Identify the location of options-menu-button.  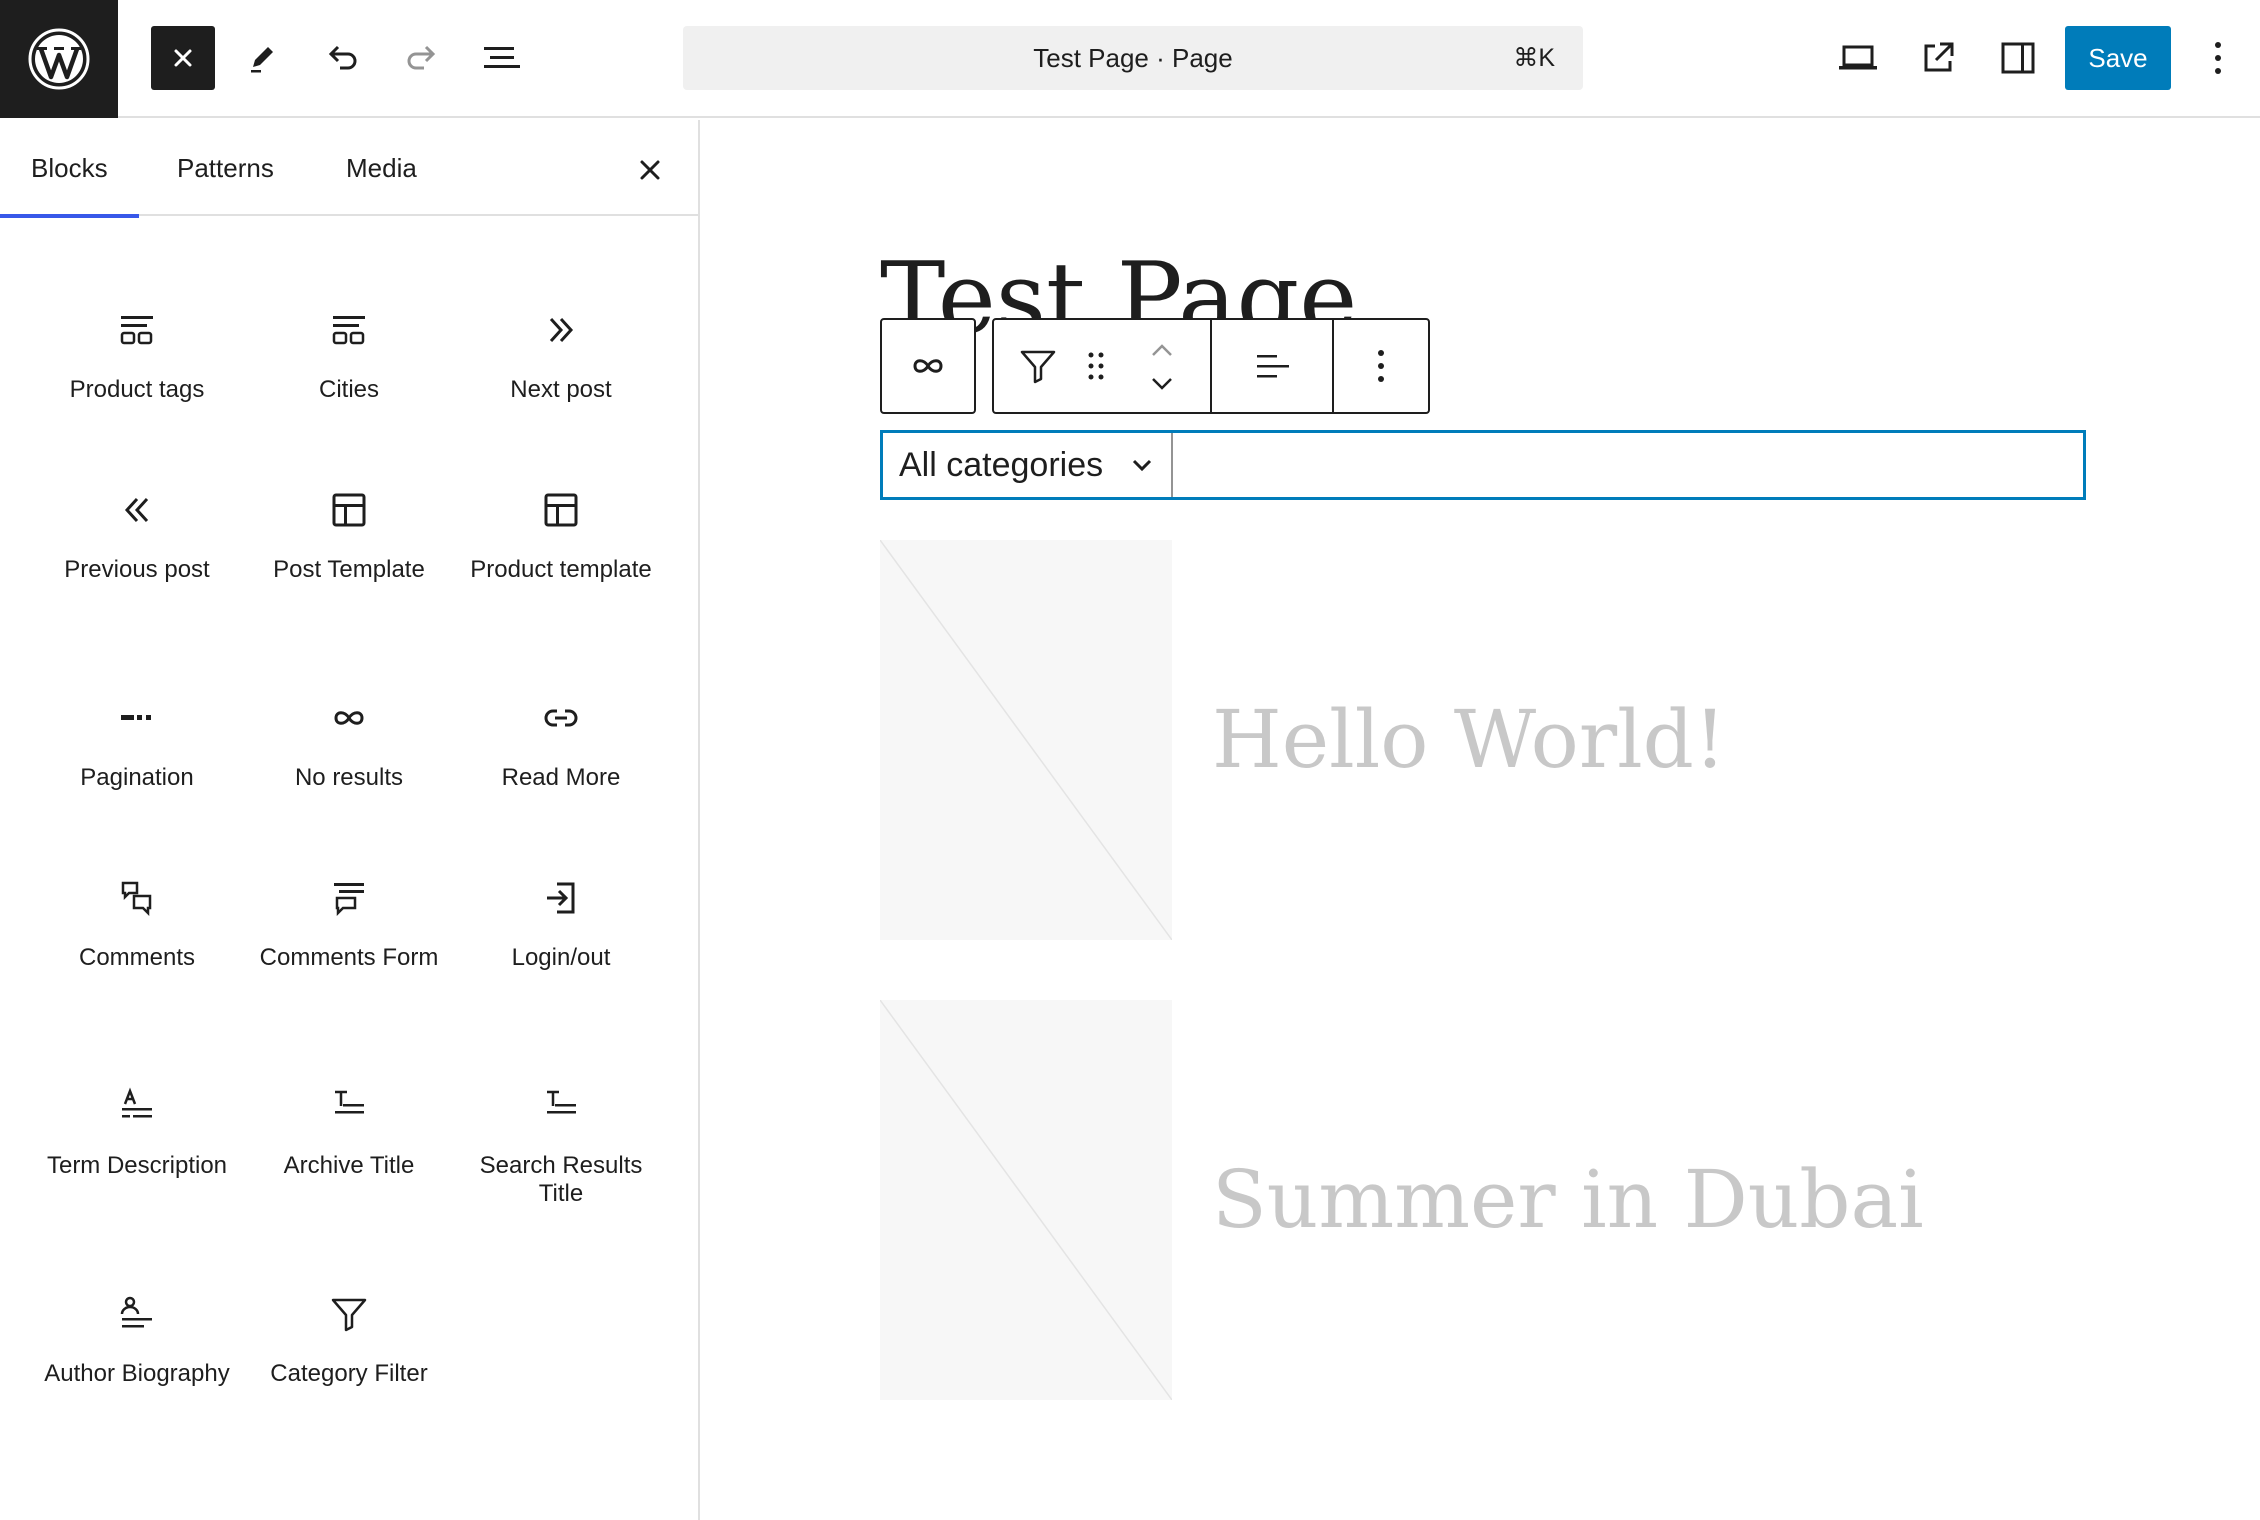
(2218, 58).